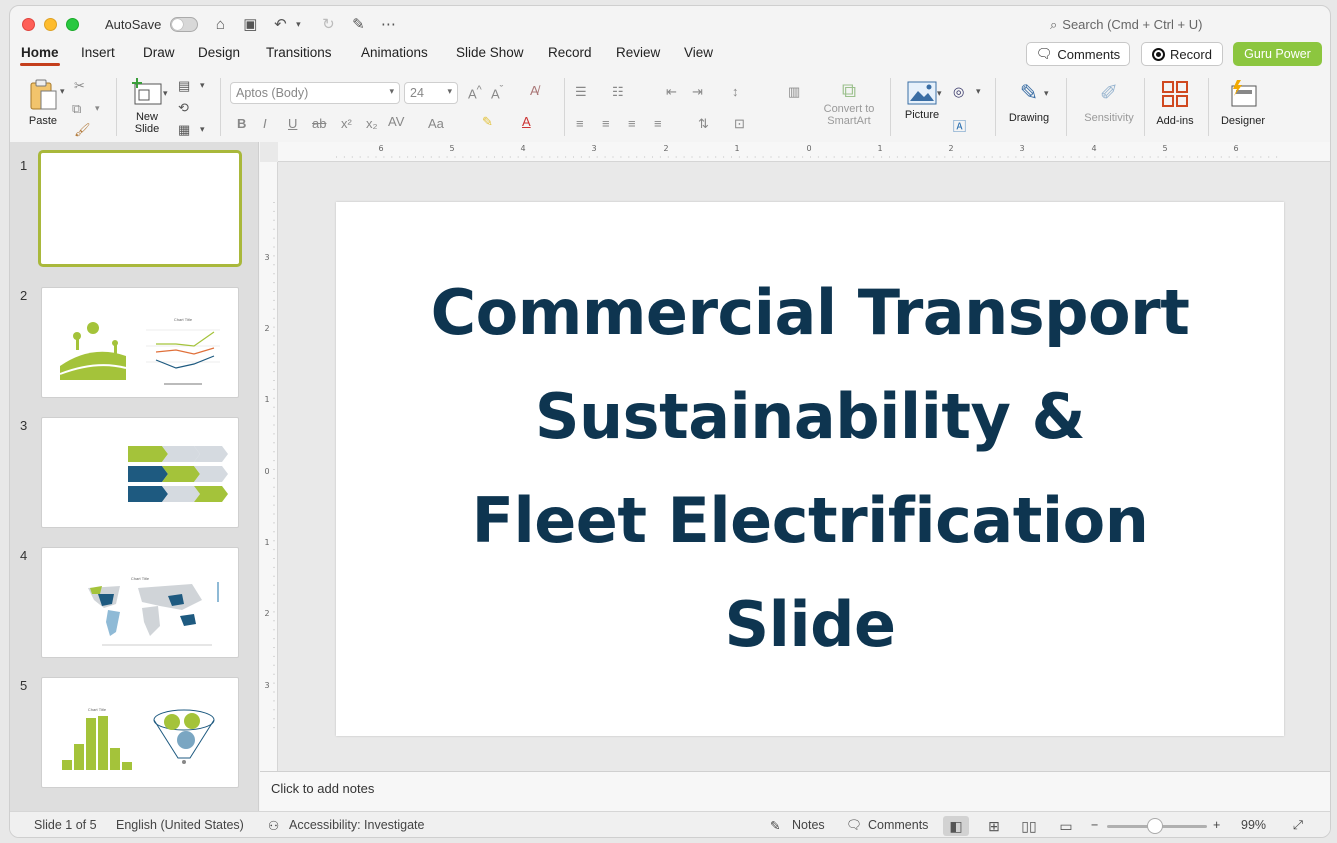 This screenshot has width=1337, height=843. Describe the element at coordinates (898, 825) in the screenshot. I see `comments-toggle: Comments` at that location.